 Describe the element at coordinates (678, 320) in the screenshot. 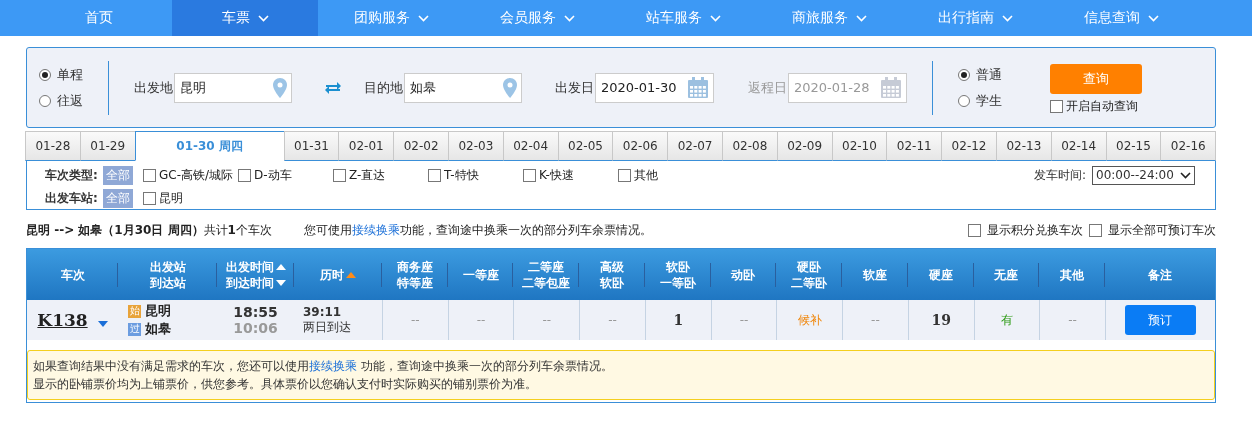

I see `seat-availability: 1` at that location.